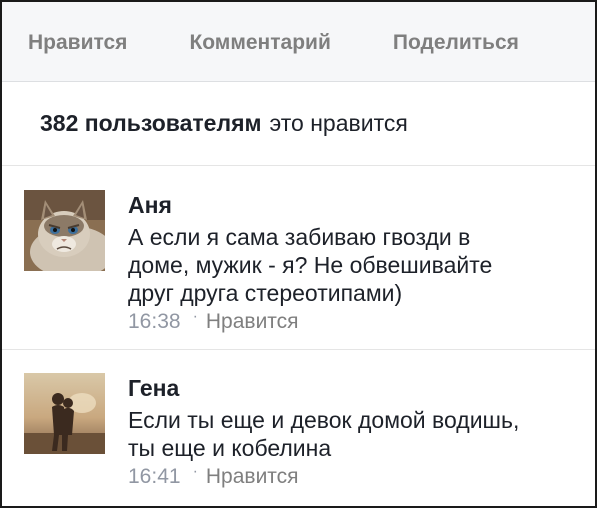 The width and height of the screenshot is (597, 508). I want to click on comment-timestamp: 16:38, so click(154, 322).